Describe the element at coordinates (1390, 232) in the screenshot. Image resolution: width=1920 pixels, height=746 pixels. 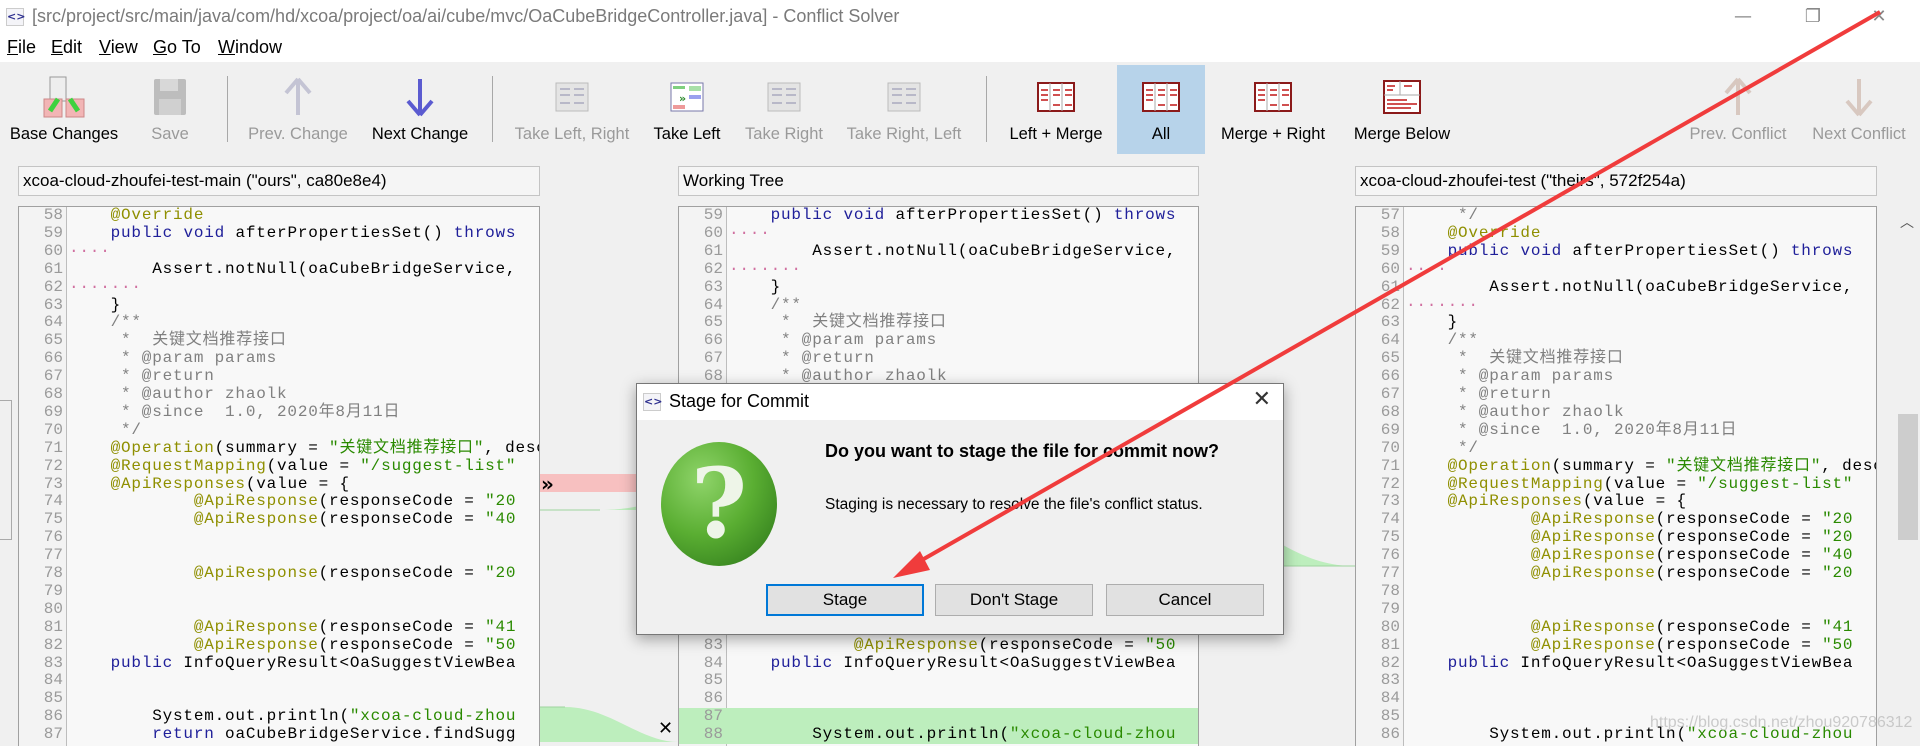
I see `line-number: 58` at that location.